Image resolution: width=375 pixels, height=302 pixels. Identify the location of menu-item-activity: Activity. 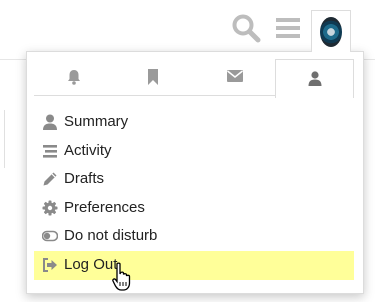
(195, 151).